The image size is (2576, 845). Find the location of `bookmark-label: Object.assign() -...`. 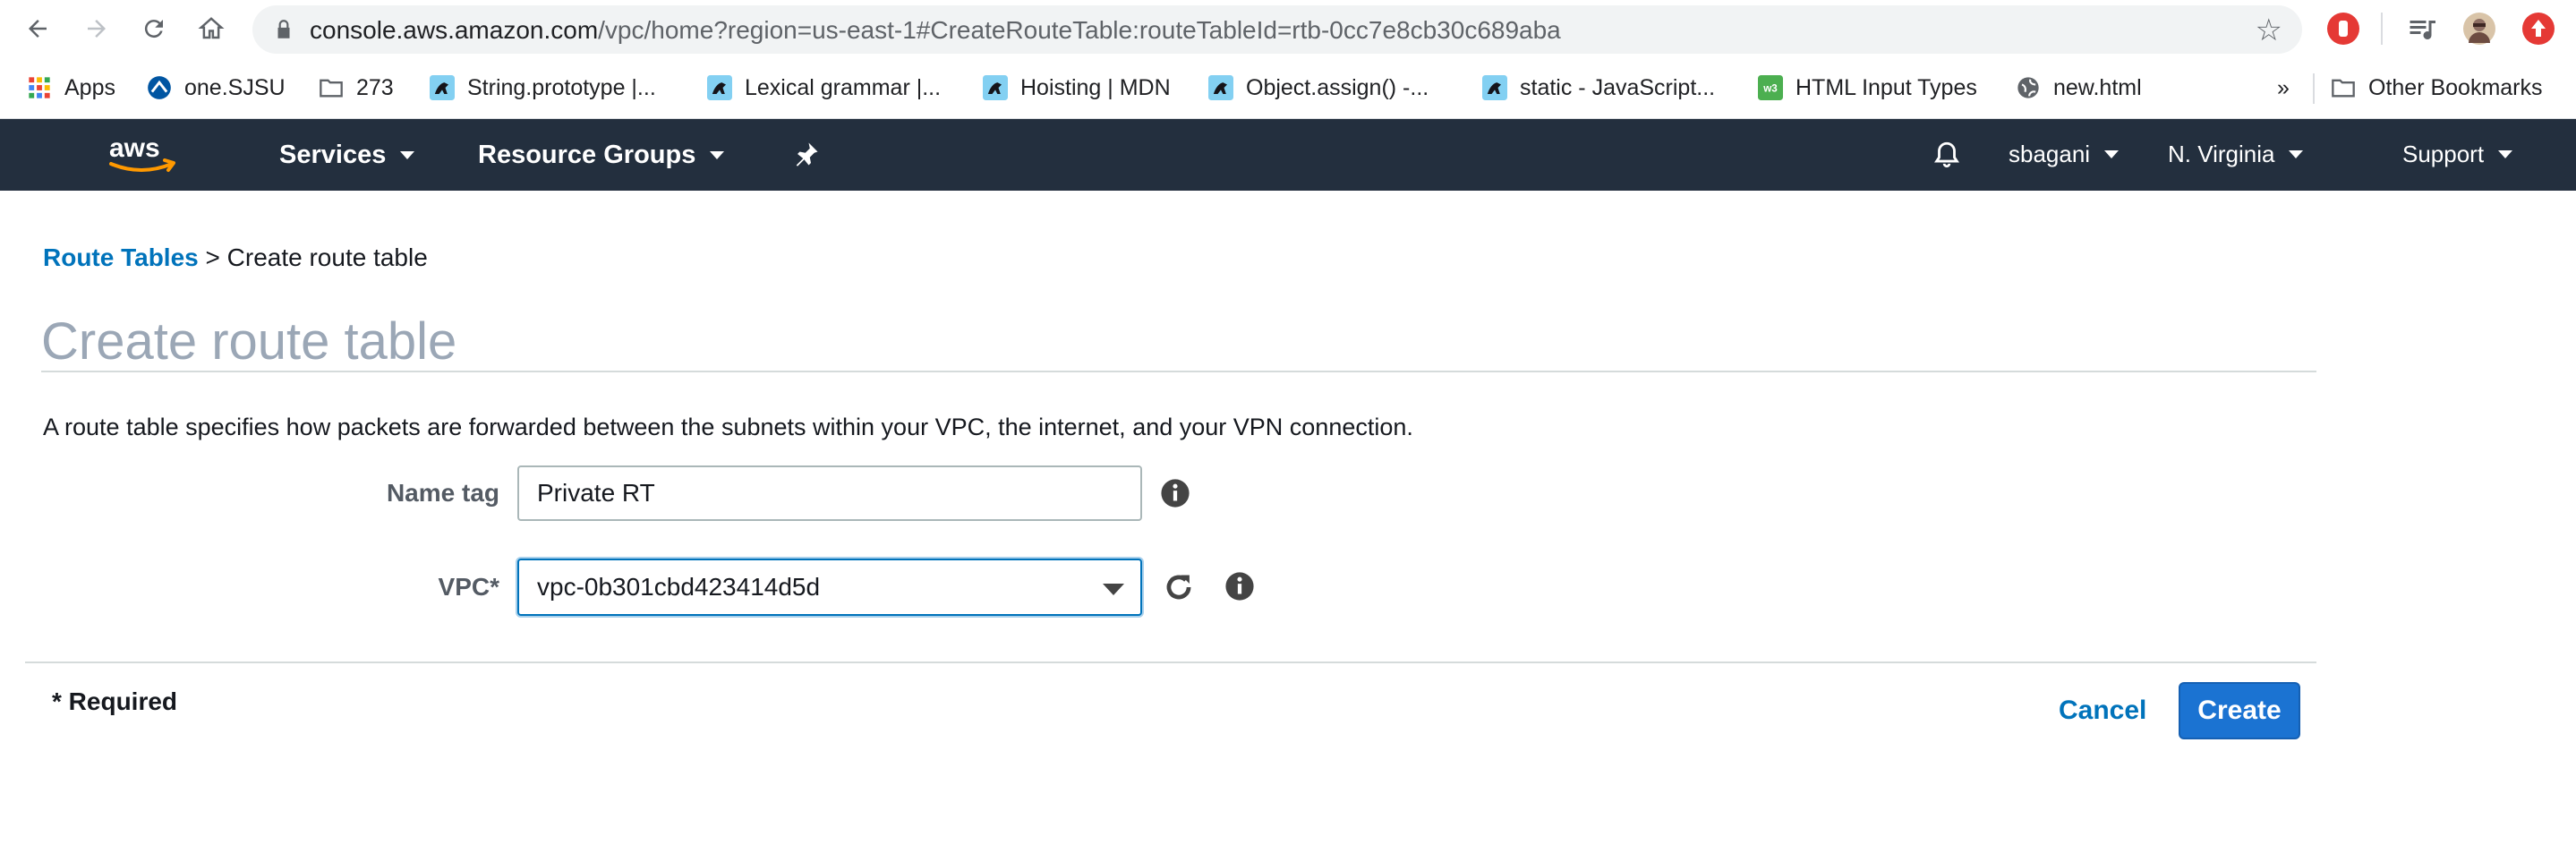

bookmark-label: Object.assign() -... is located at coordinates (1337, 87).